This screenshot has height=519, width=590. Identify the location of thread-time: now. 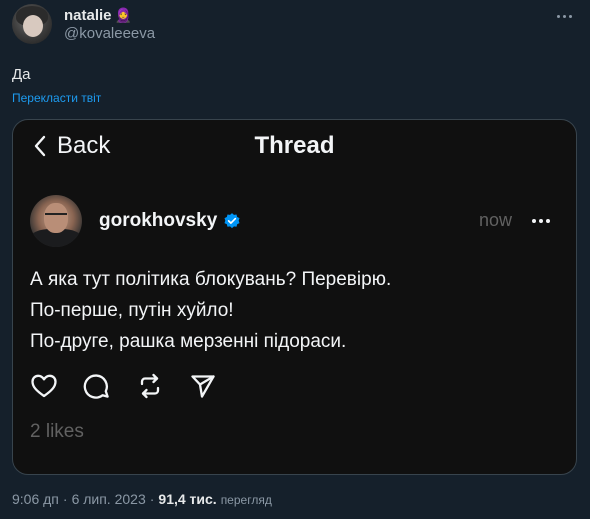
(496, 220).